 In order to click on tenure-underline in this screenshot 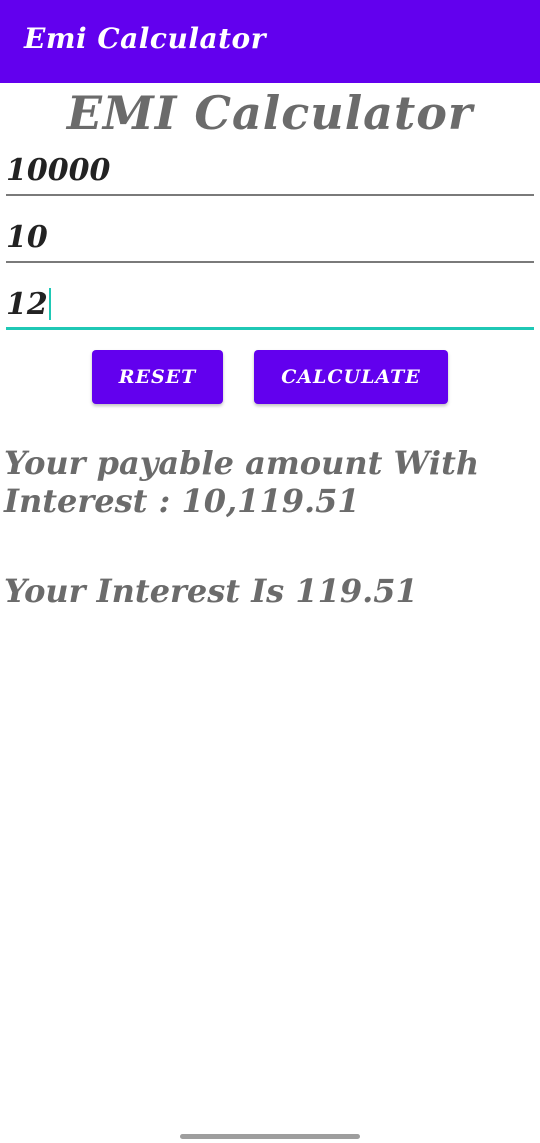, I will do `click(270, 328)`.